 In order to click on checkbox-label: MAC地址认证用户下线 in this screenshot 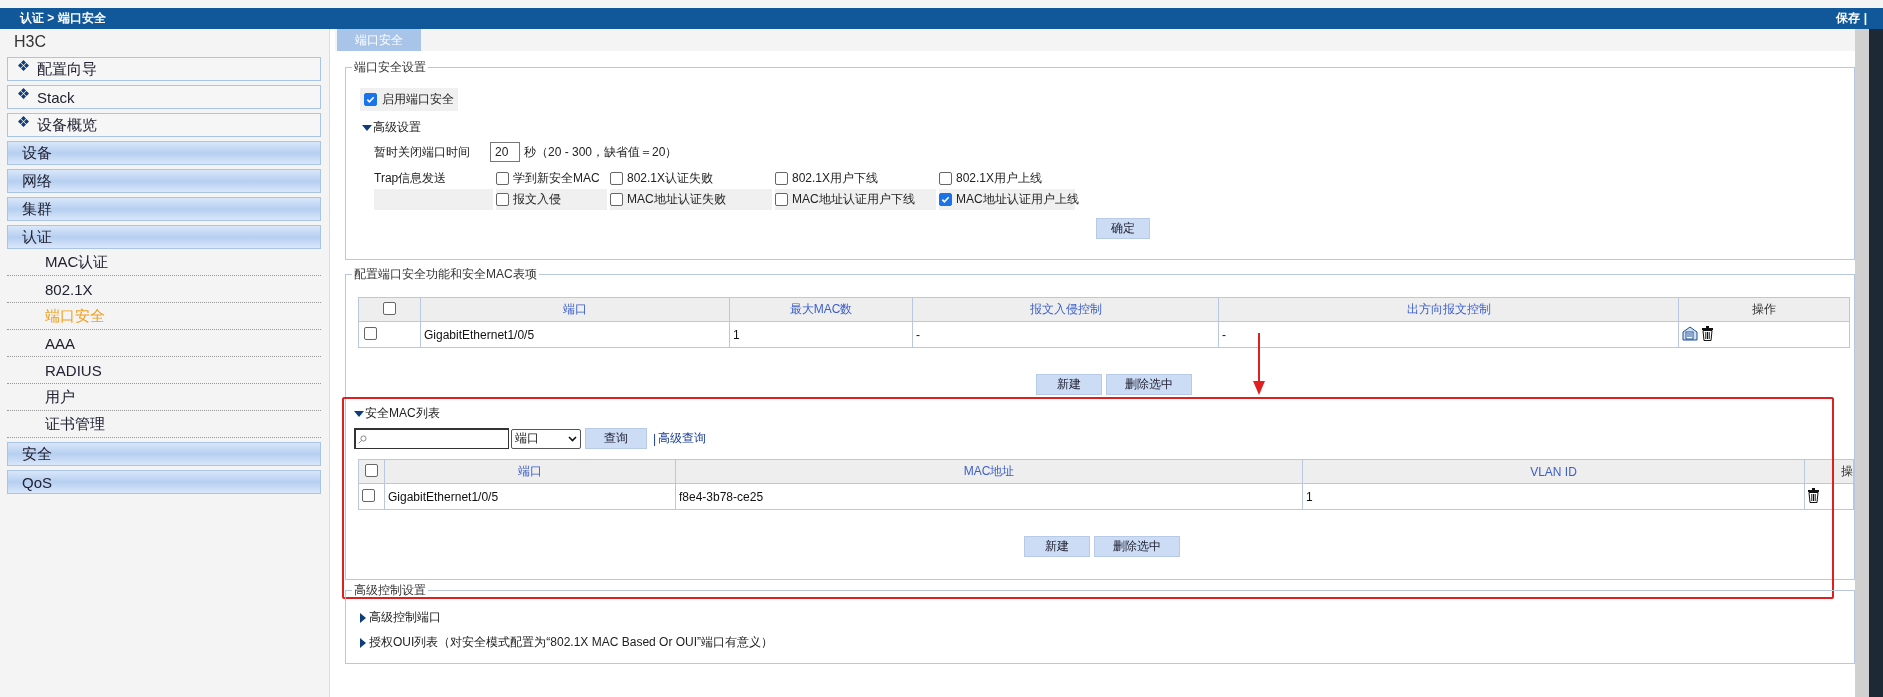, I will do `click(853, 199)`.